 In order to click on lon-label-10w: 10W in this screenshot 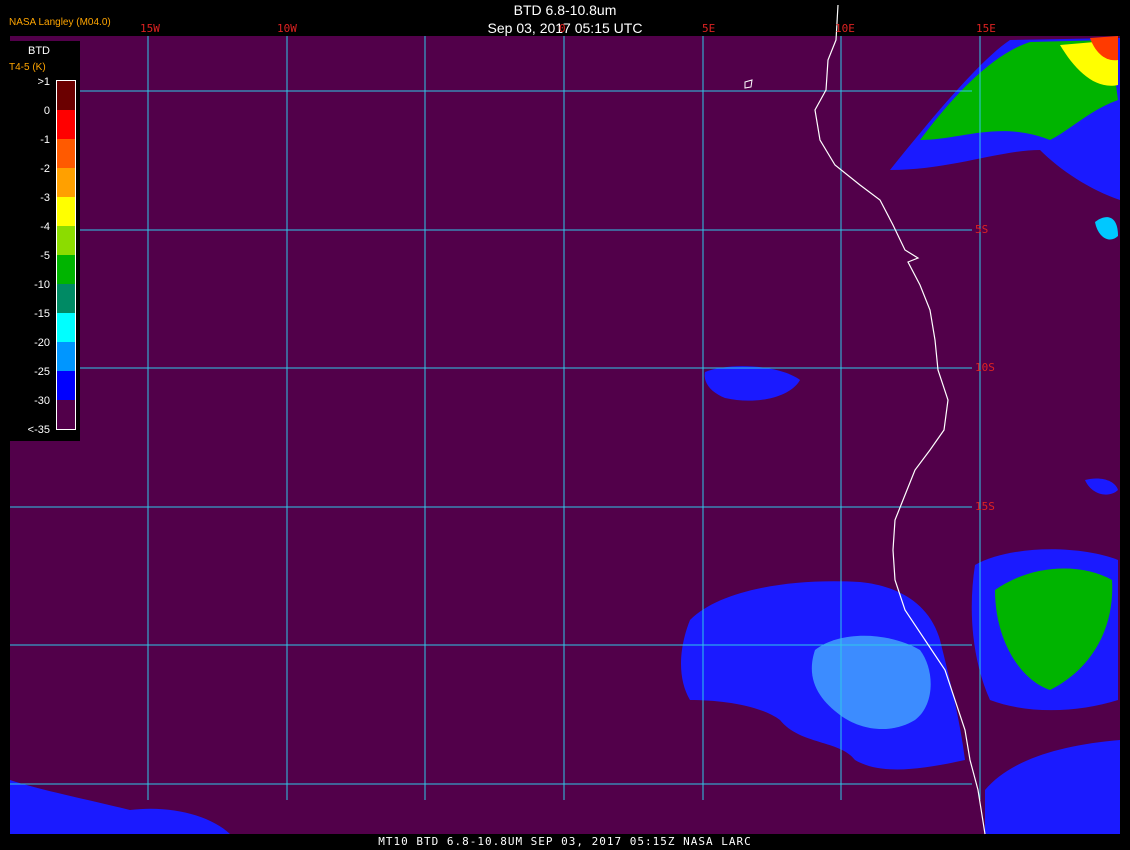, I will do `click(287, 28)`.